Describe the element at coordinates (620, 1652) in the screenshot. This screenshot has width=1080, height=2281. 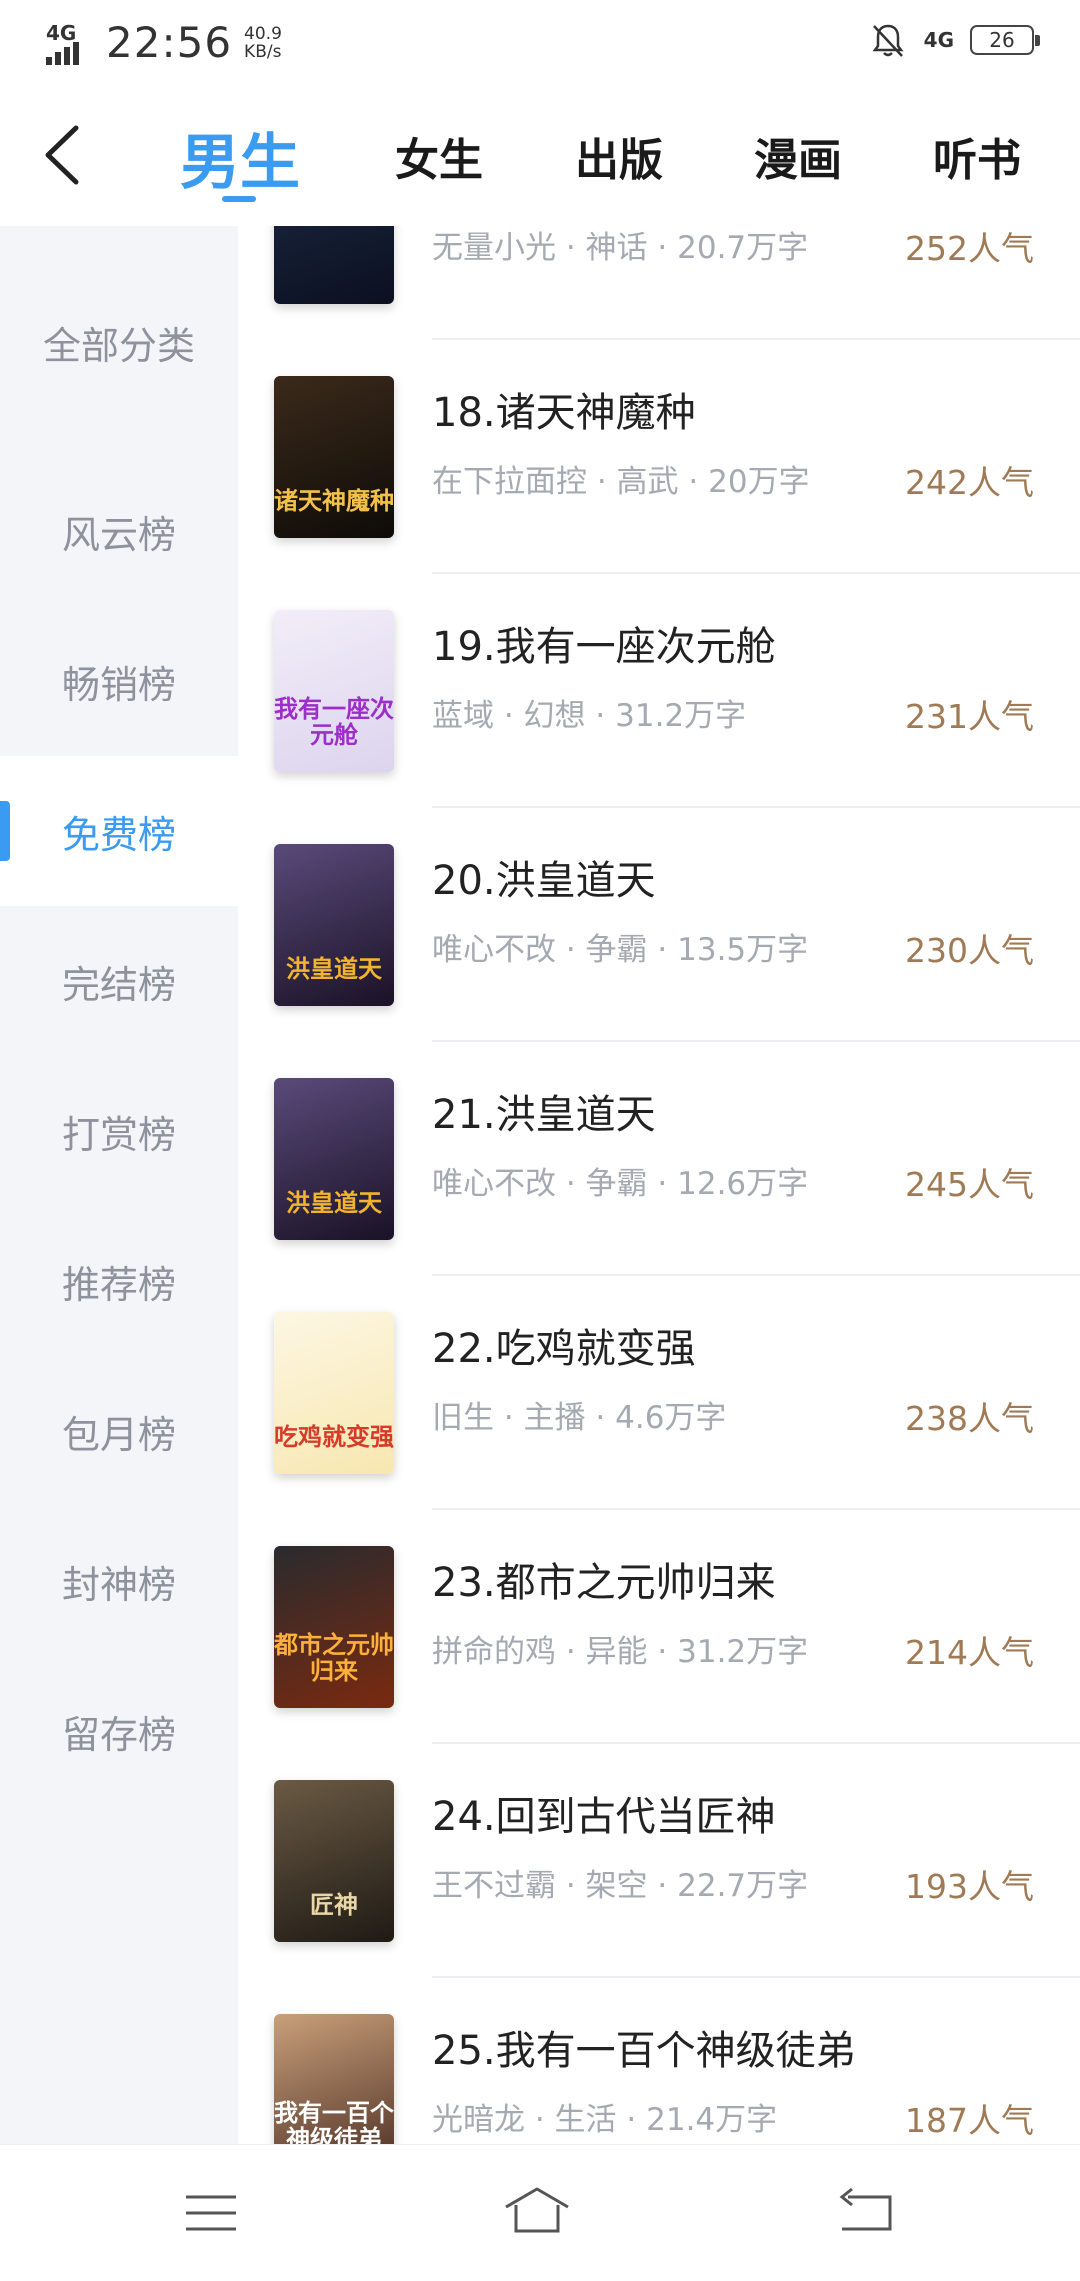
I see `book-meta: 拼命的鸡 · 异能 · 31.2万字` at that location.